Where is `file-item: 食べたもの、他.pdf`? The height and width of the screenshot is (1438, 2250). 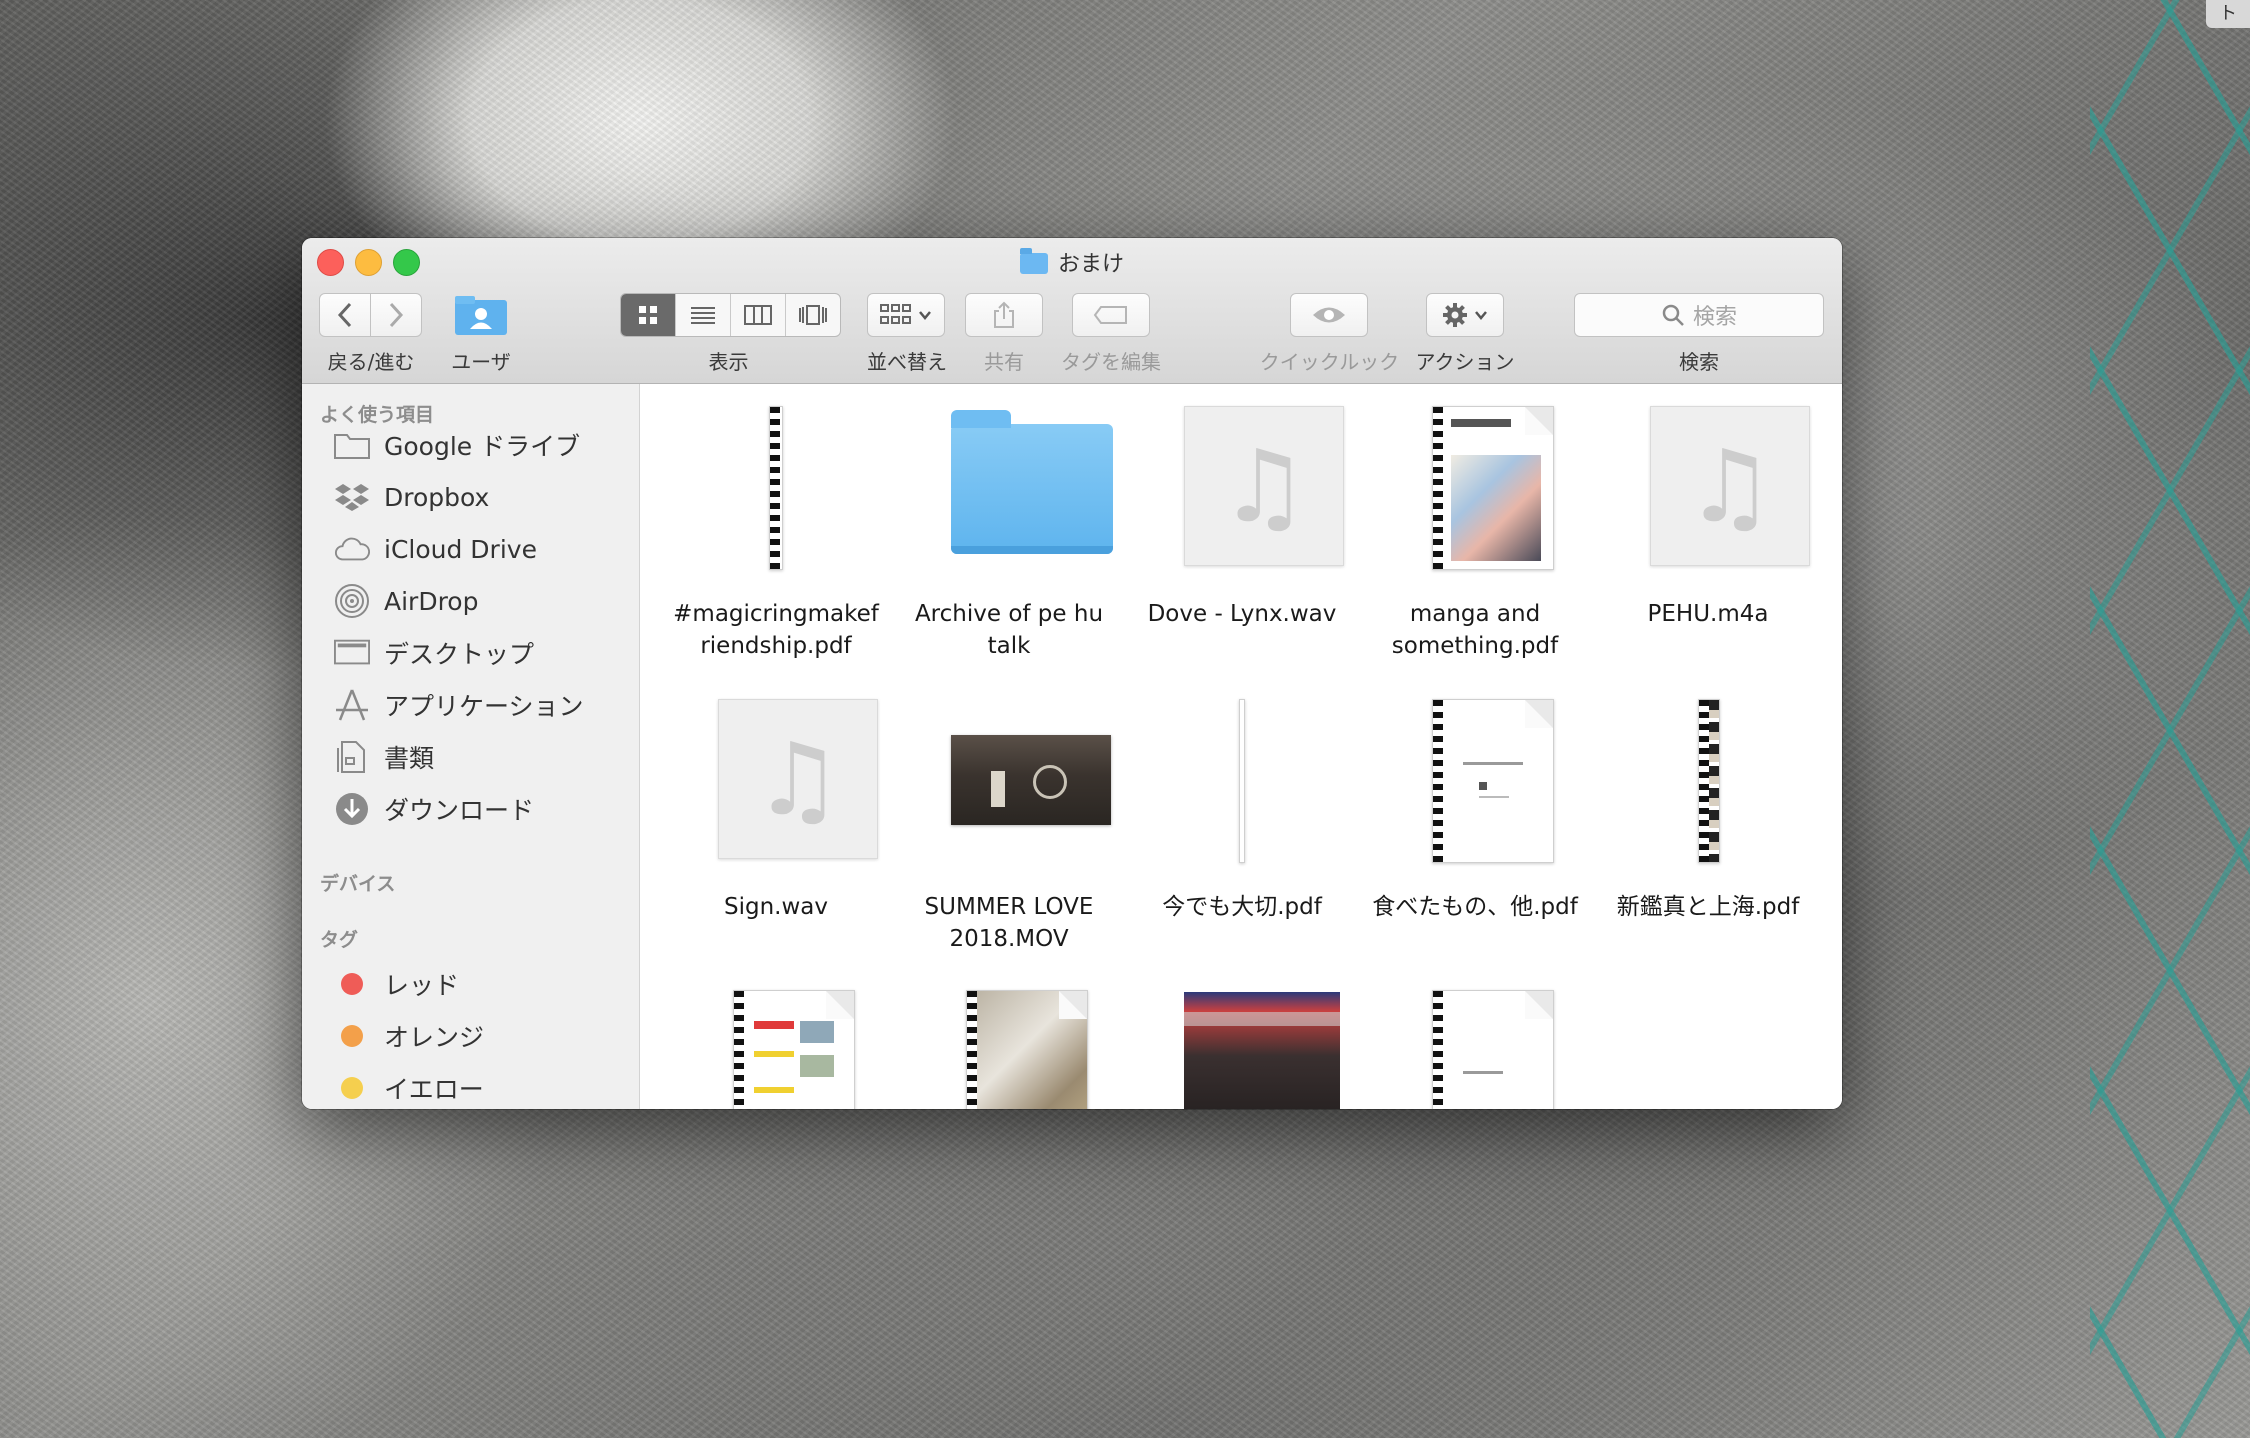 file-item: 食べたもの、他.pdf is located at coordinates (1475, 811).